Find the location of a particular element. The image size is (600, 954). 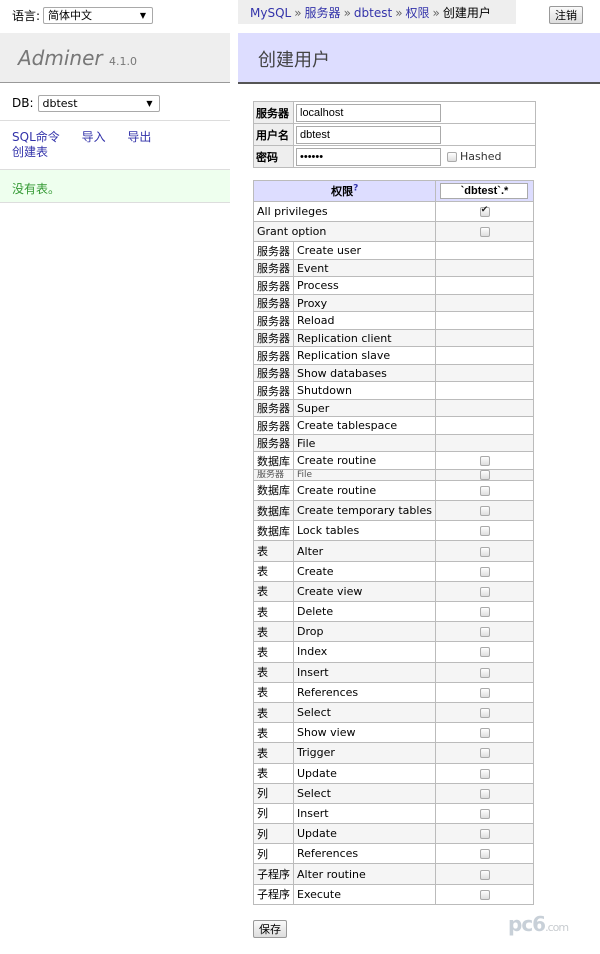

privilege-row: 服务器 Super is located at coordinates (393, 408).